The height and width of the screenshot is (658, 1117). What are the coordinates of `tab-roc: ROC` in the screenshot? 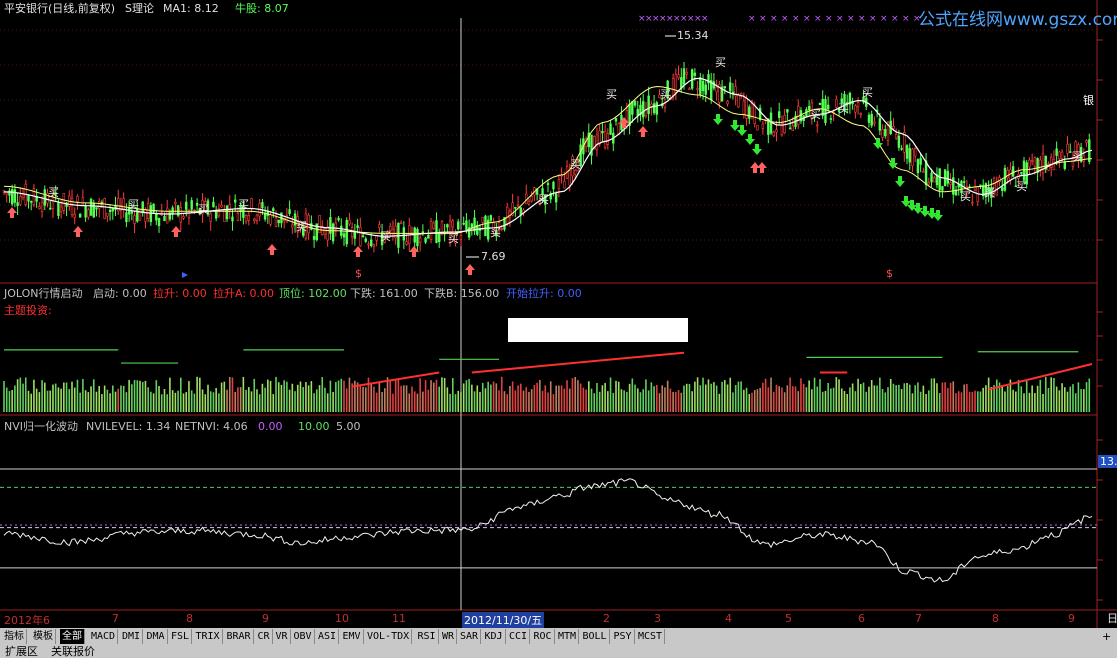 It's located at (543, 636).